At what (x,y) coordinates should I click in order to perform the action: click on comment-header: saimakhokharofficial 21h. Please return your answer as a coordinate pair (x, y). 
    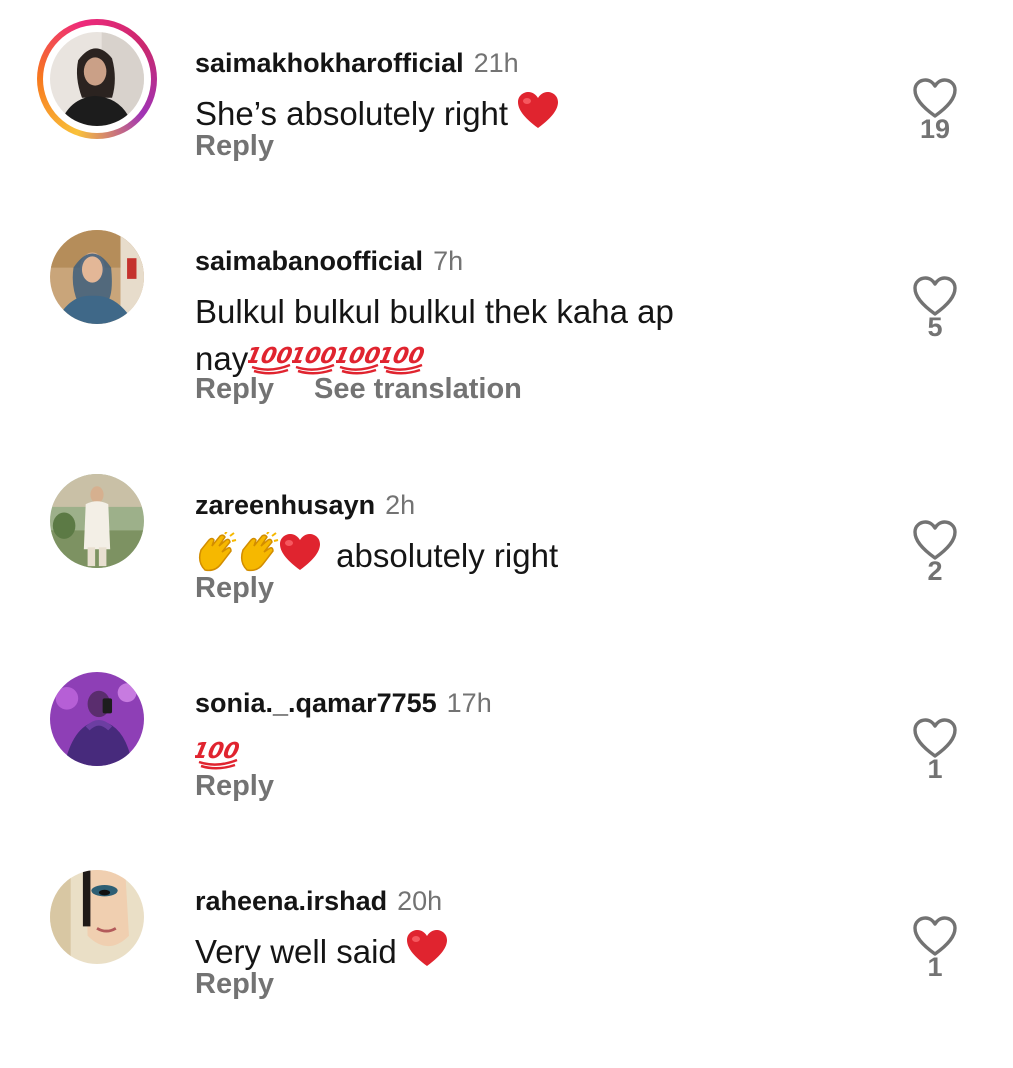
    Looking at the image, I should click on (357, 63).